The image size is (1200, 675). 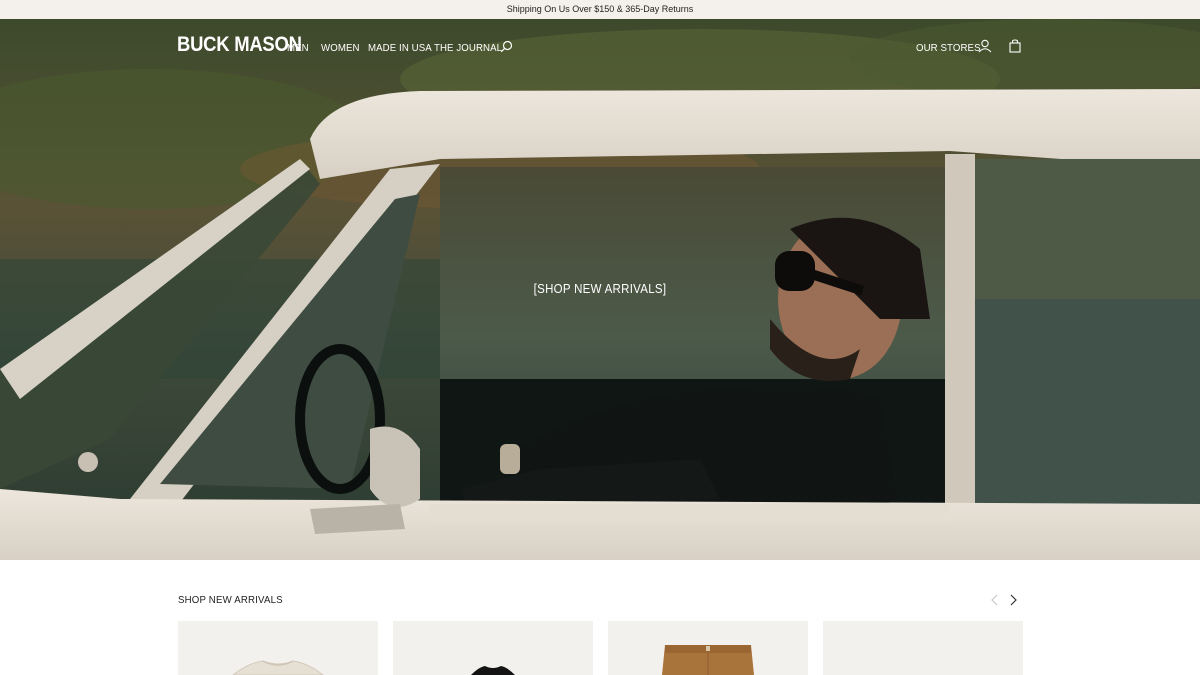 What do you see at coordinates (298, 48) in the screenshot?
I see `nav-item-men: MEN` at bounding box center [298, 48].